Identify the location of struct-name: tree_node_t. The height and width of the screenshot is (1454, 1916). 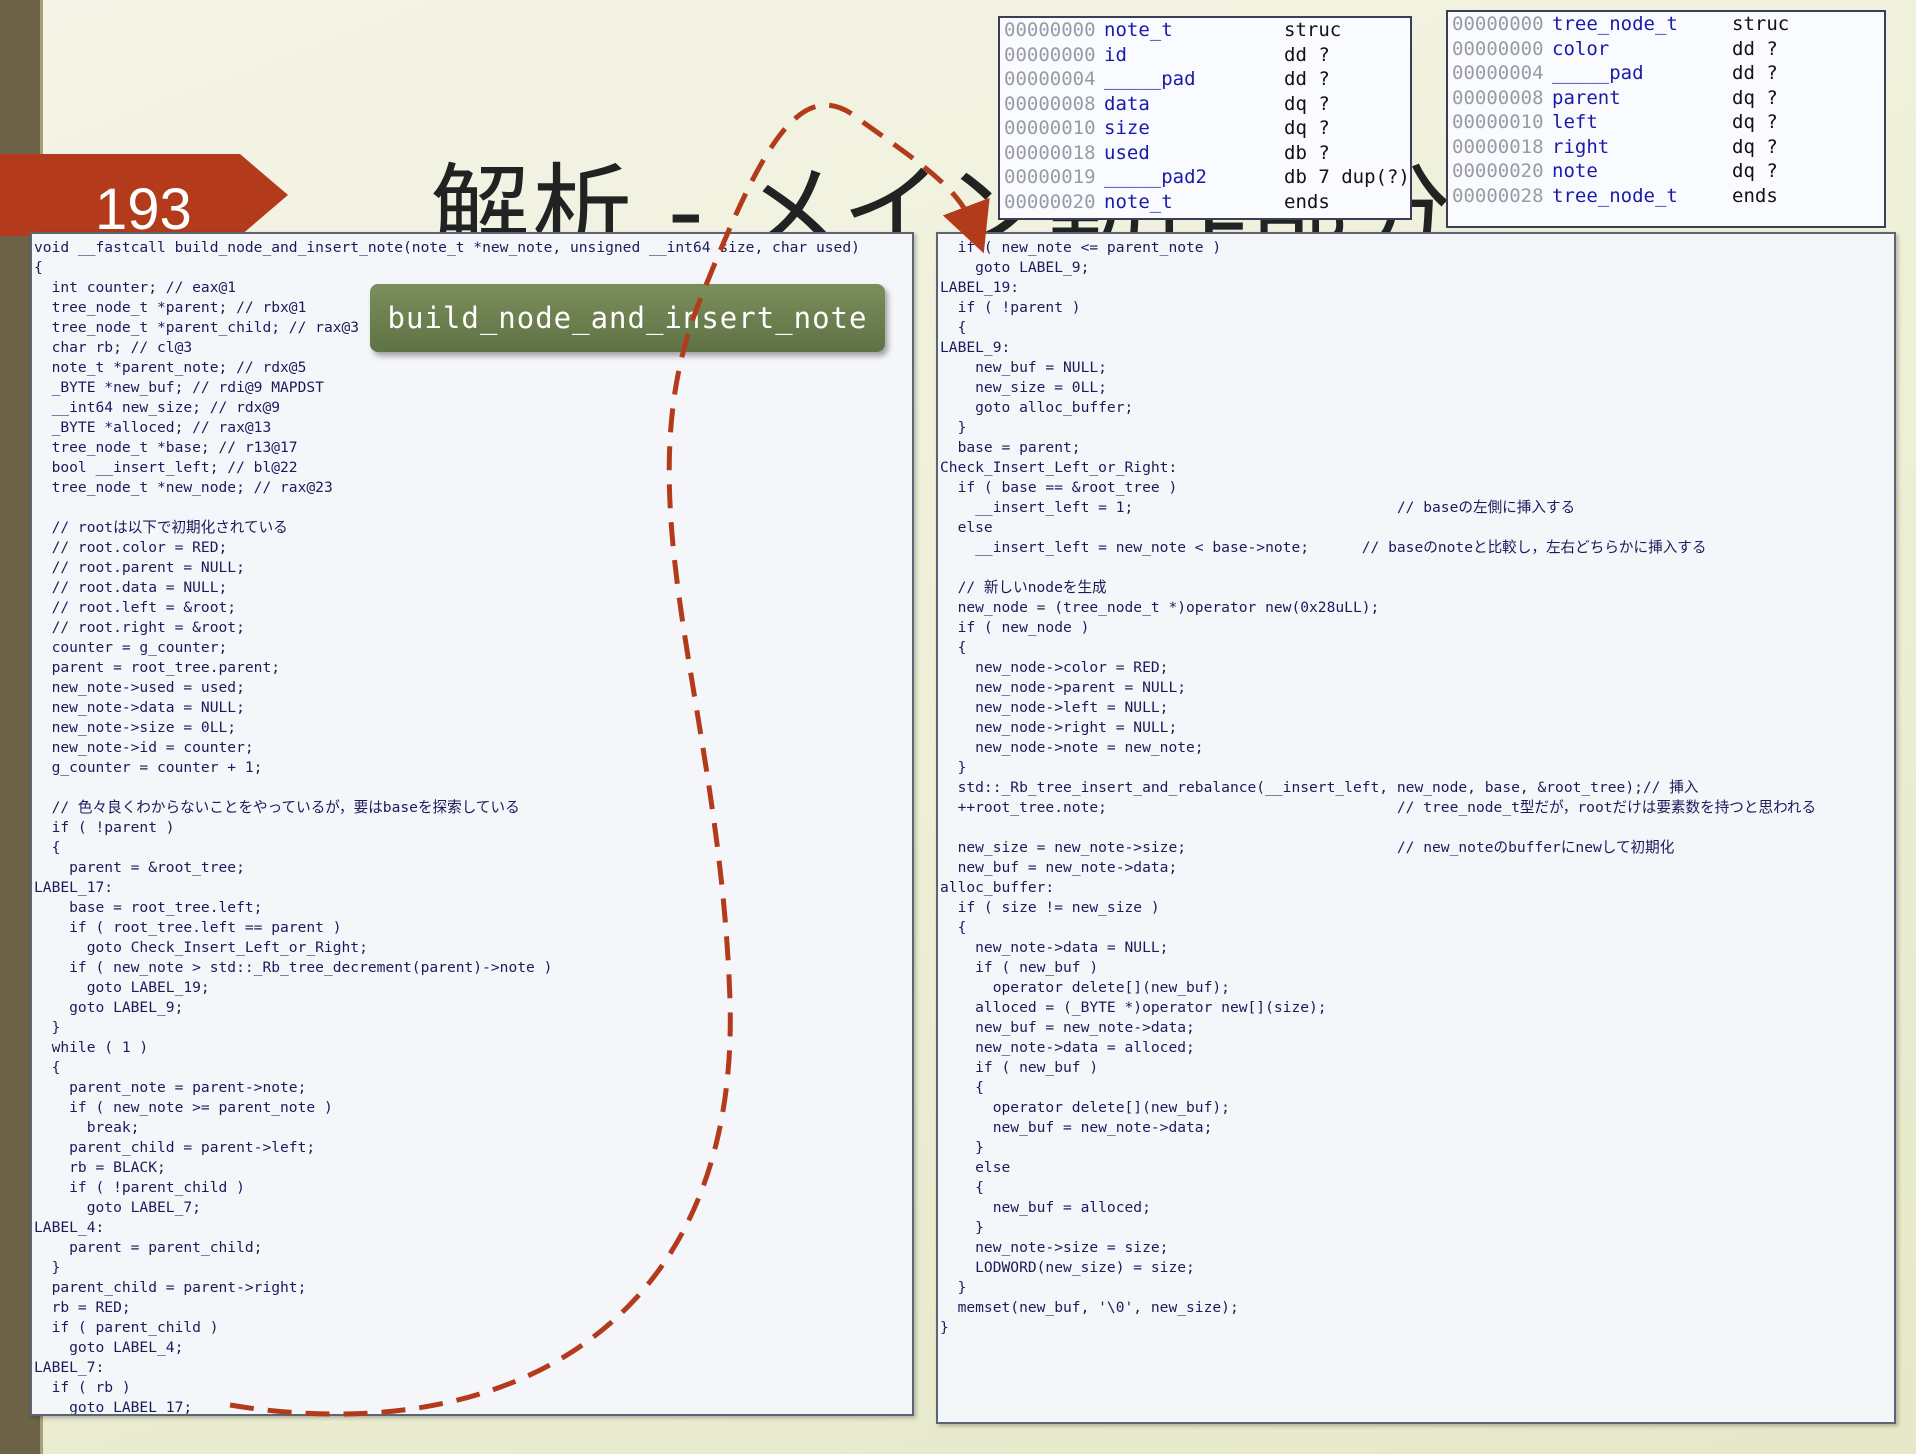
(1615, 24).